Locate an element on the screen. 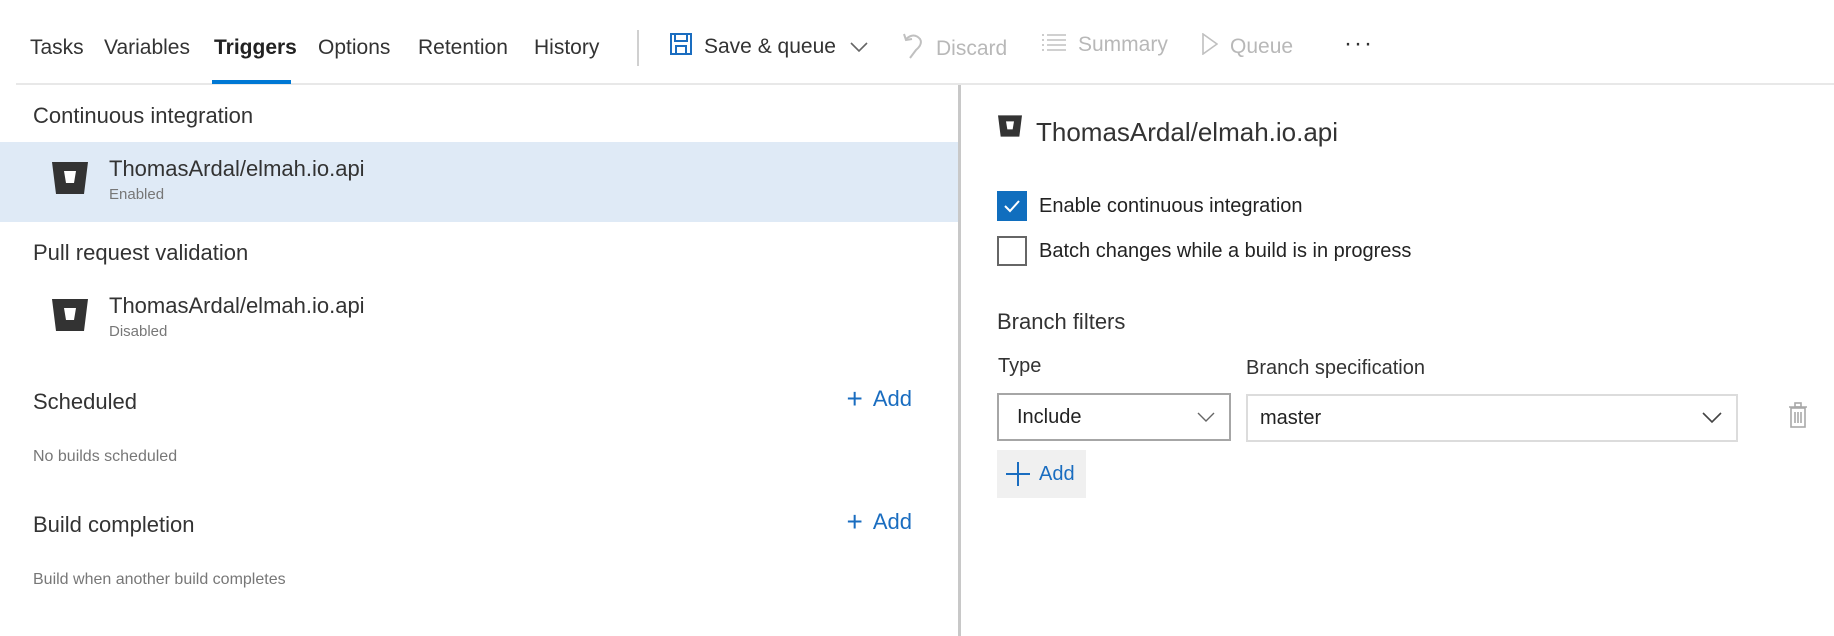  queue-button: Queue is located at coordinates (1248, 46).